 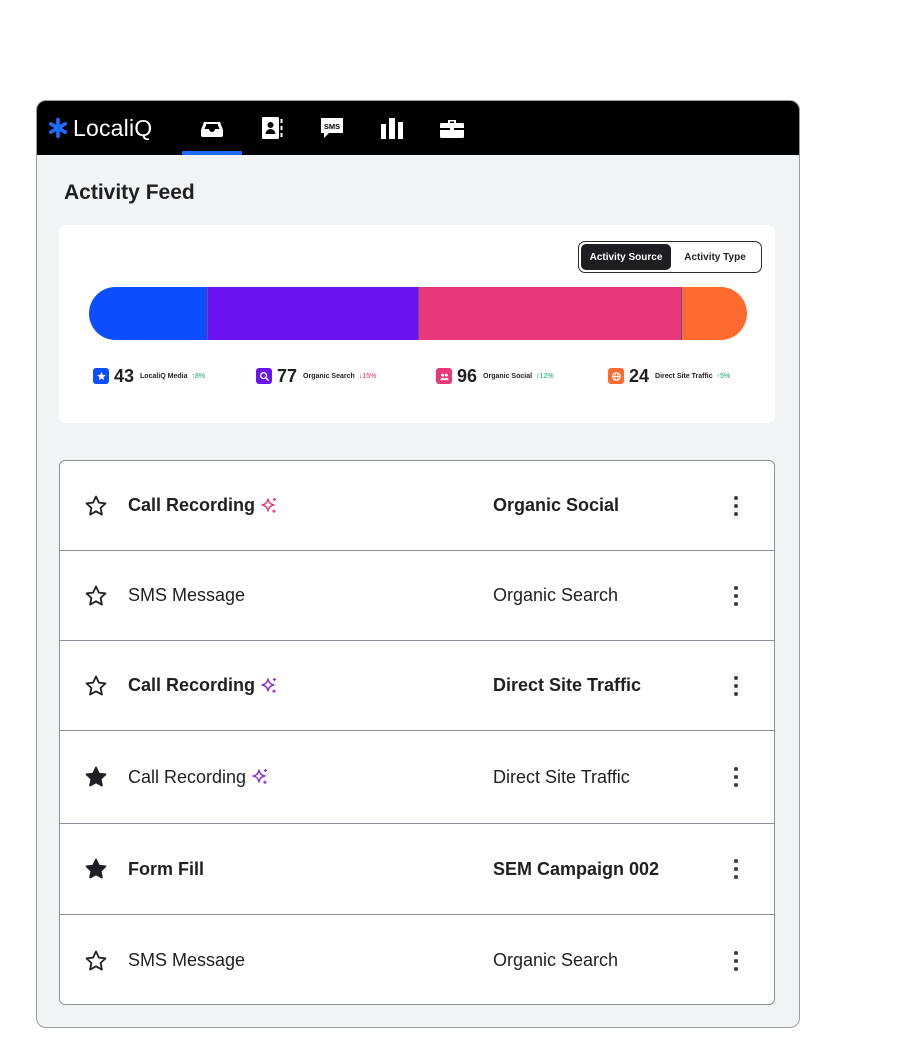 I want to click on legend-count: 43, so click(x=124, y=375).